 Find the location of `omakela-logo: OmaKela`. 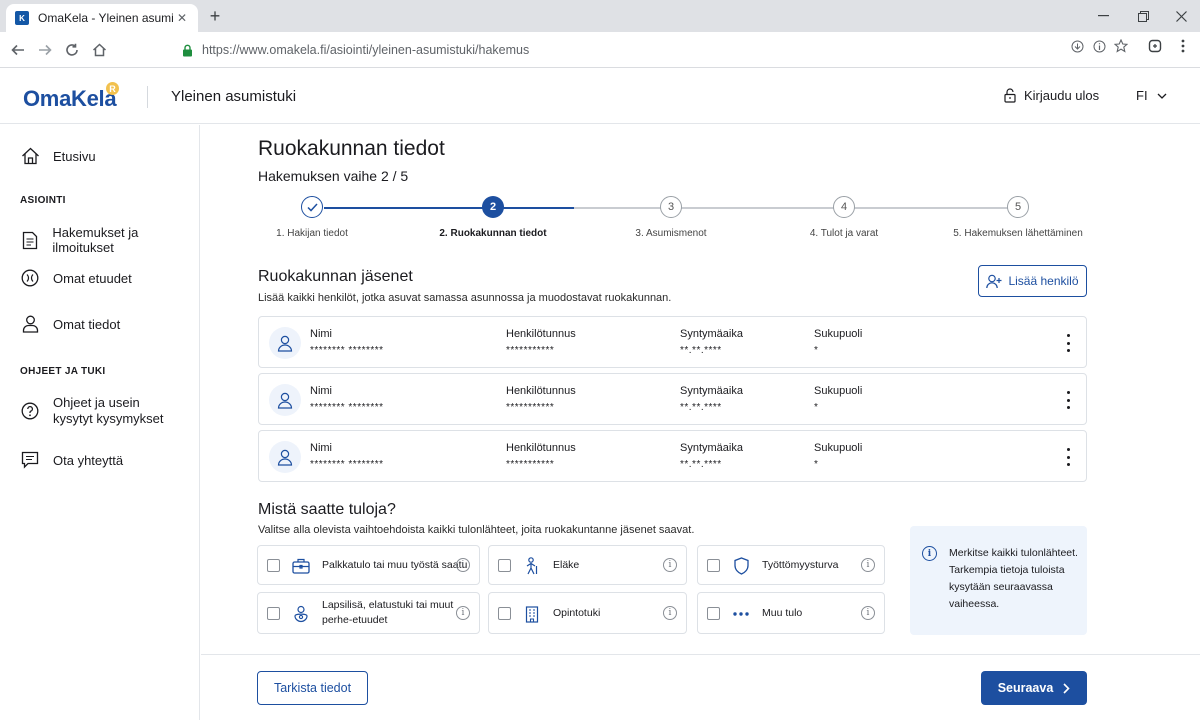

omakela-logo: OmaKela is located at coordinates (70, 99).